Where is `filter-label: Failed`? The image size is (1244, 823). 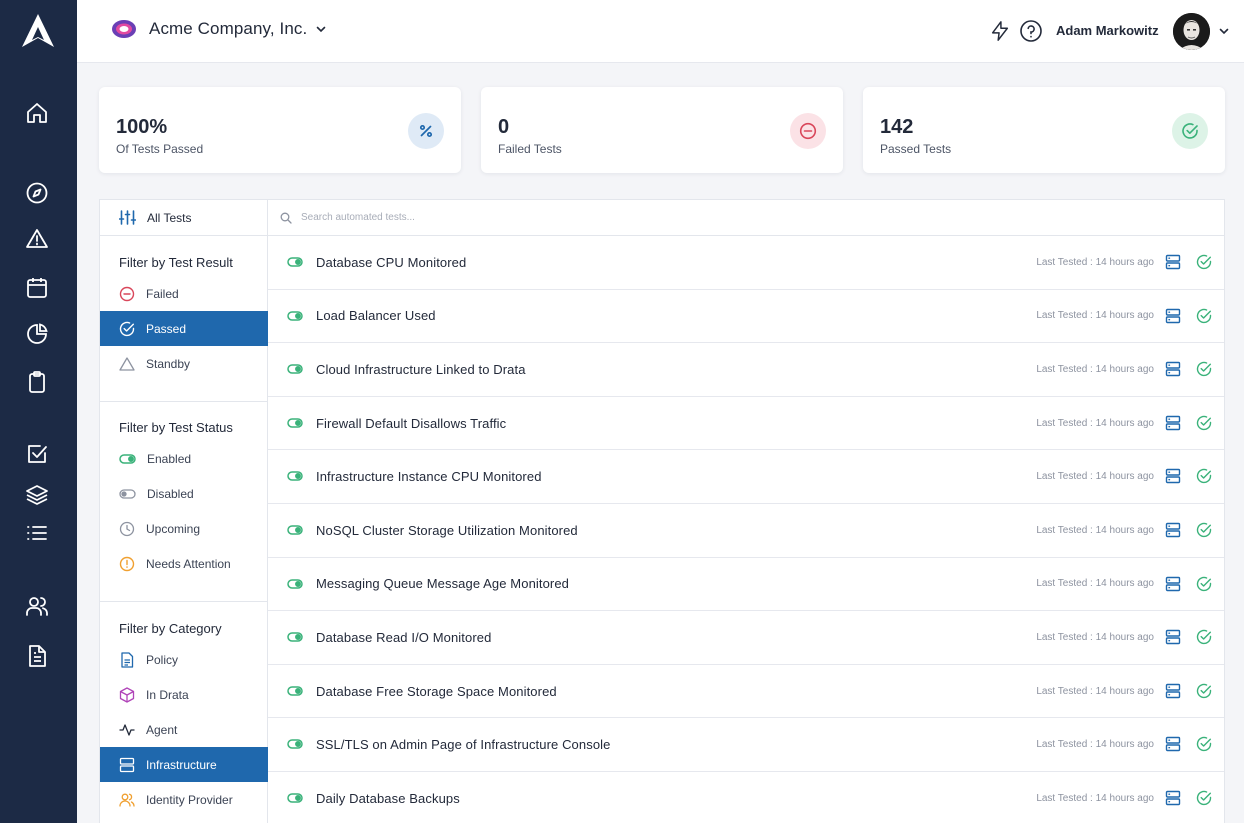 filter-label: Failed is located at coordinates (162, 293).